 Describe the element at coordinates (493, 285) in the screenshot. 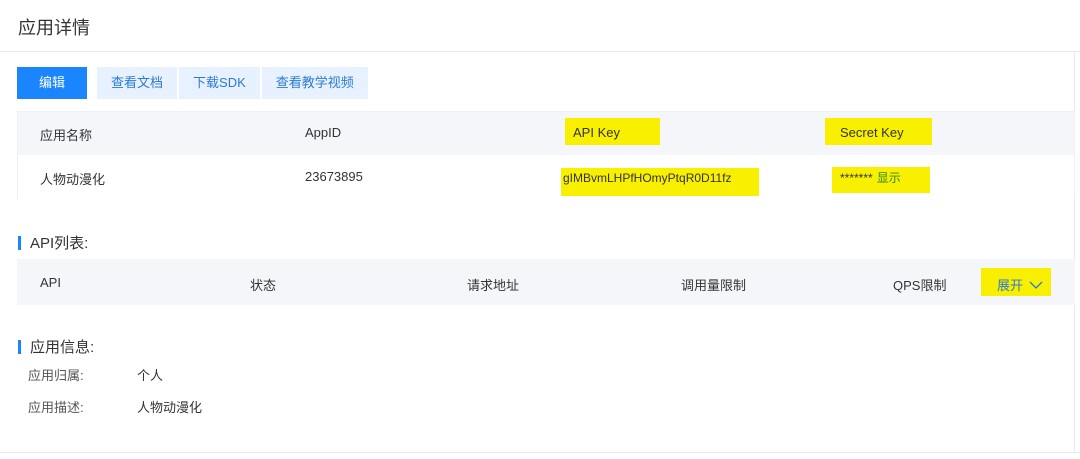

I see `col-request-url: 请求地址` at that location.